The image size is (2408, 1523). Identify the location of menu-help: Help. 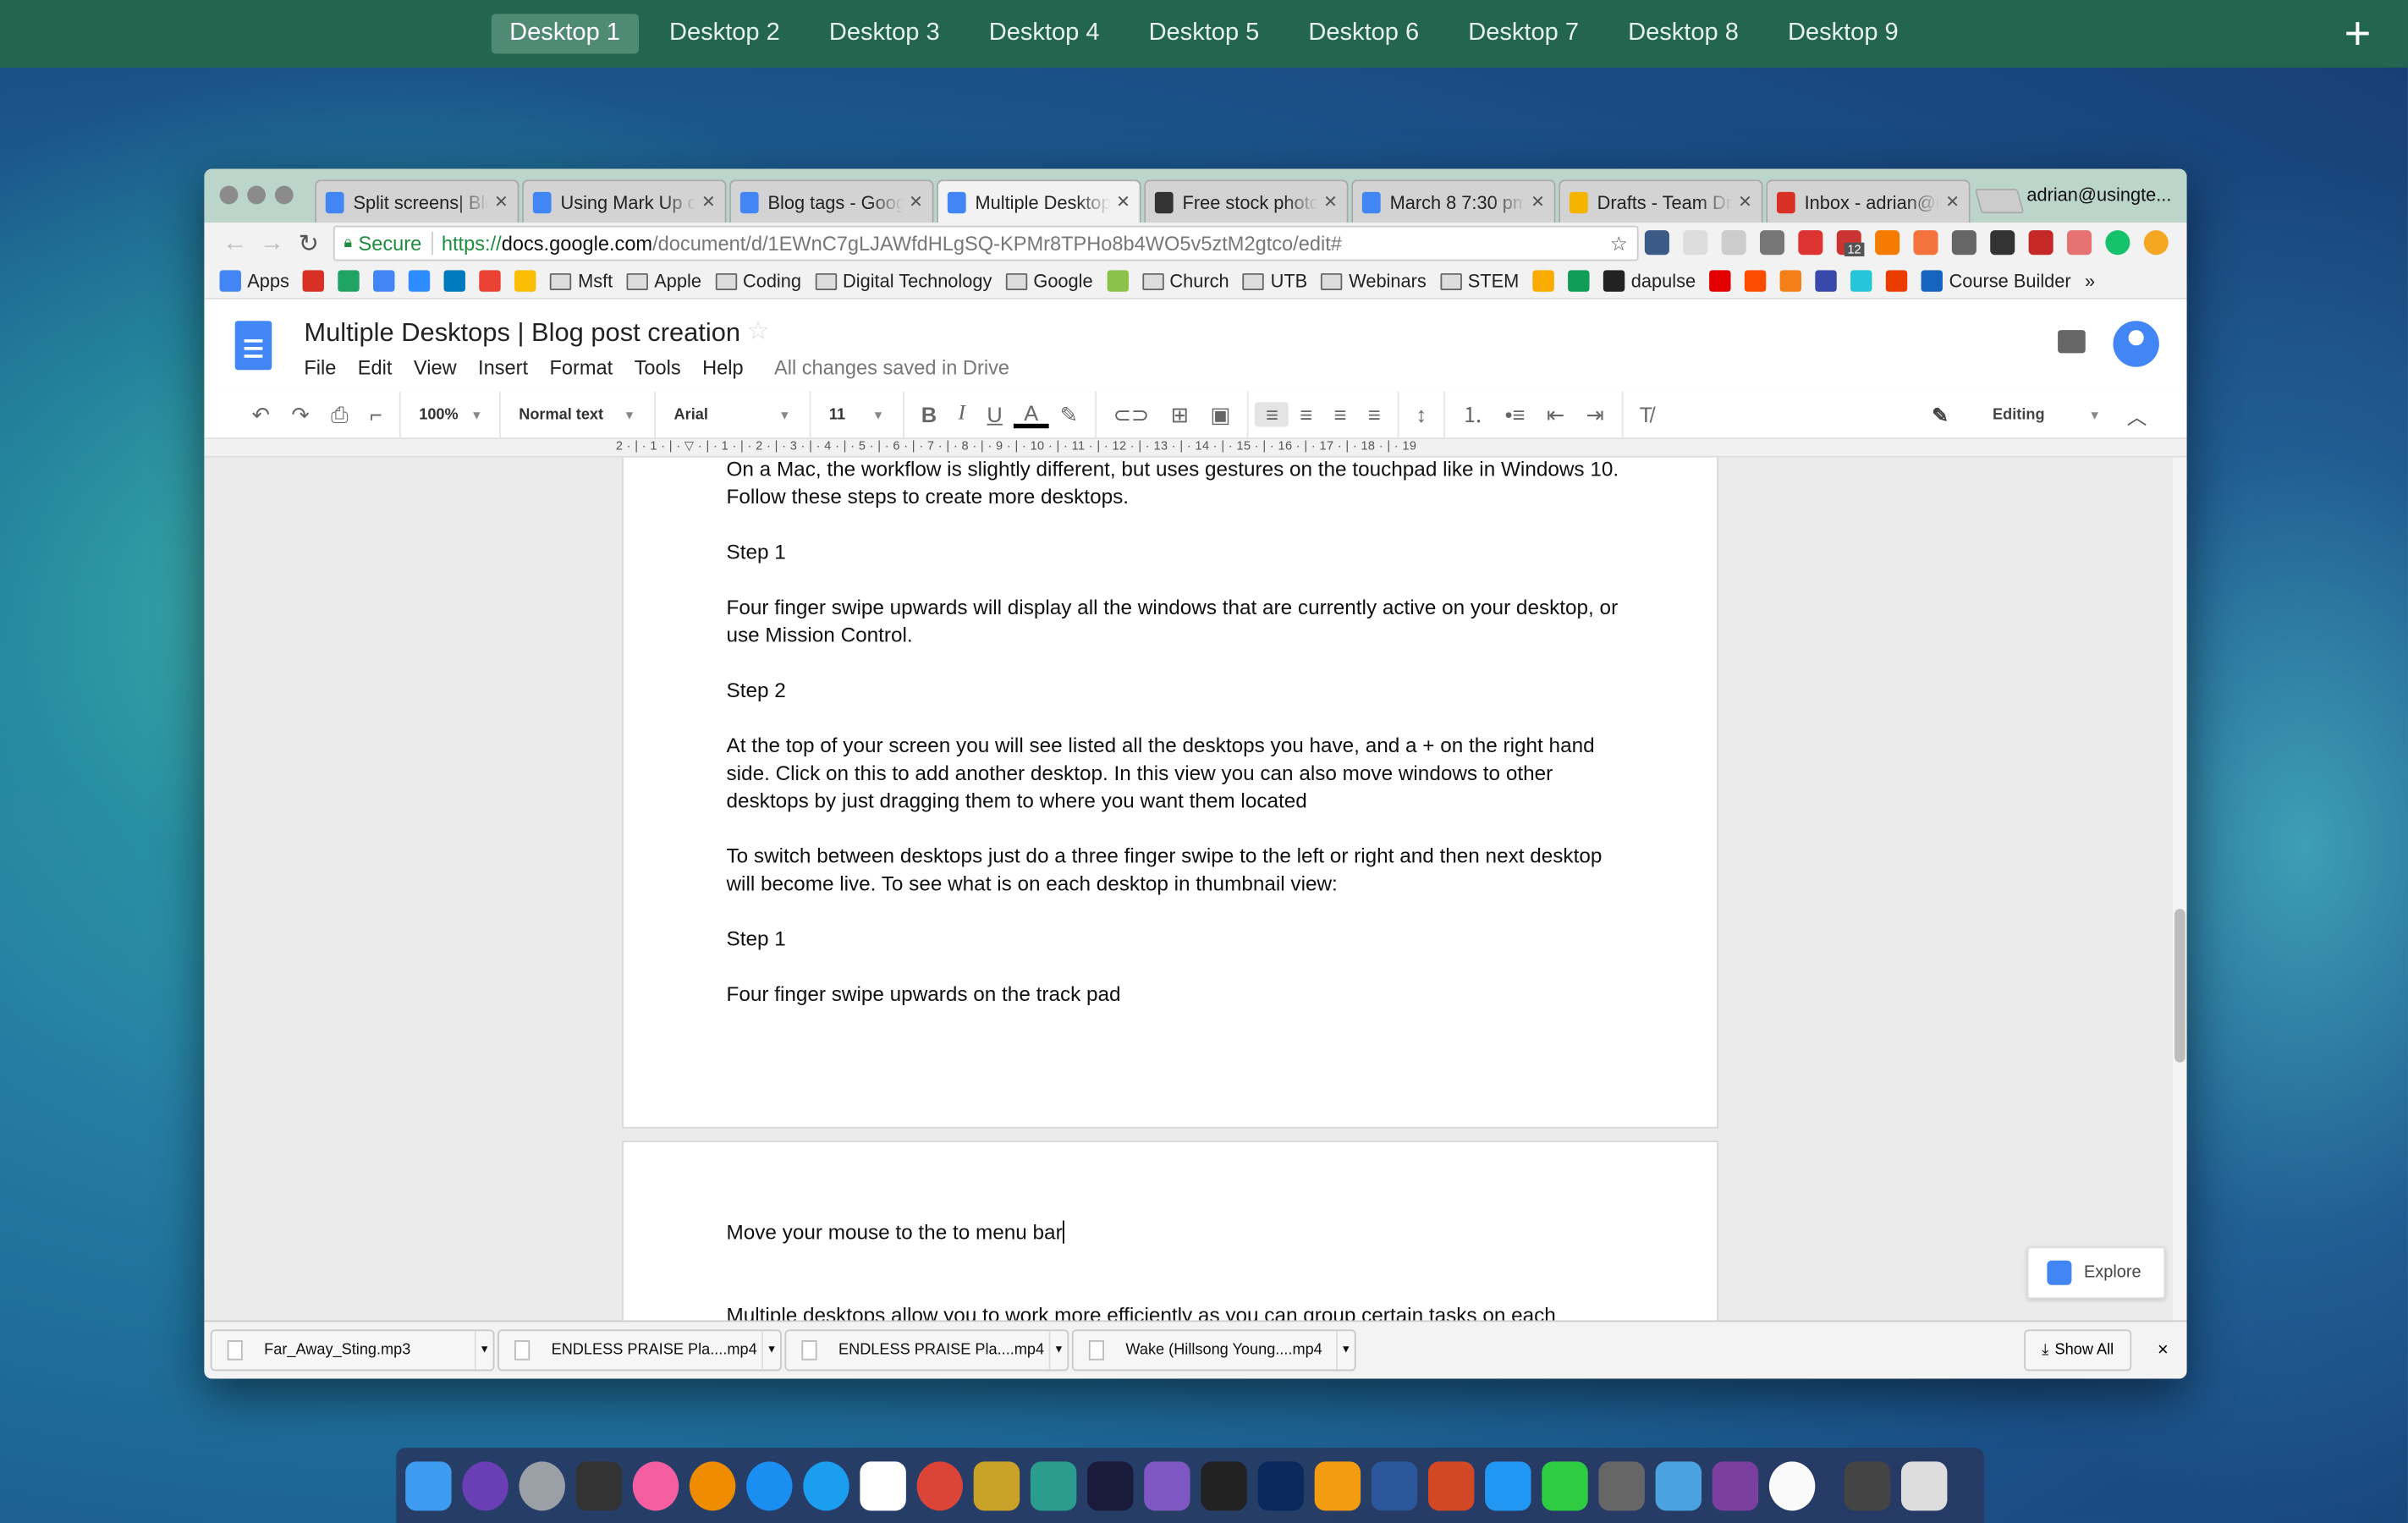
(723, 368).